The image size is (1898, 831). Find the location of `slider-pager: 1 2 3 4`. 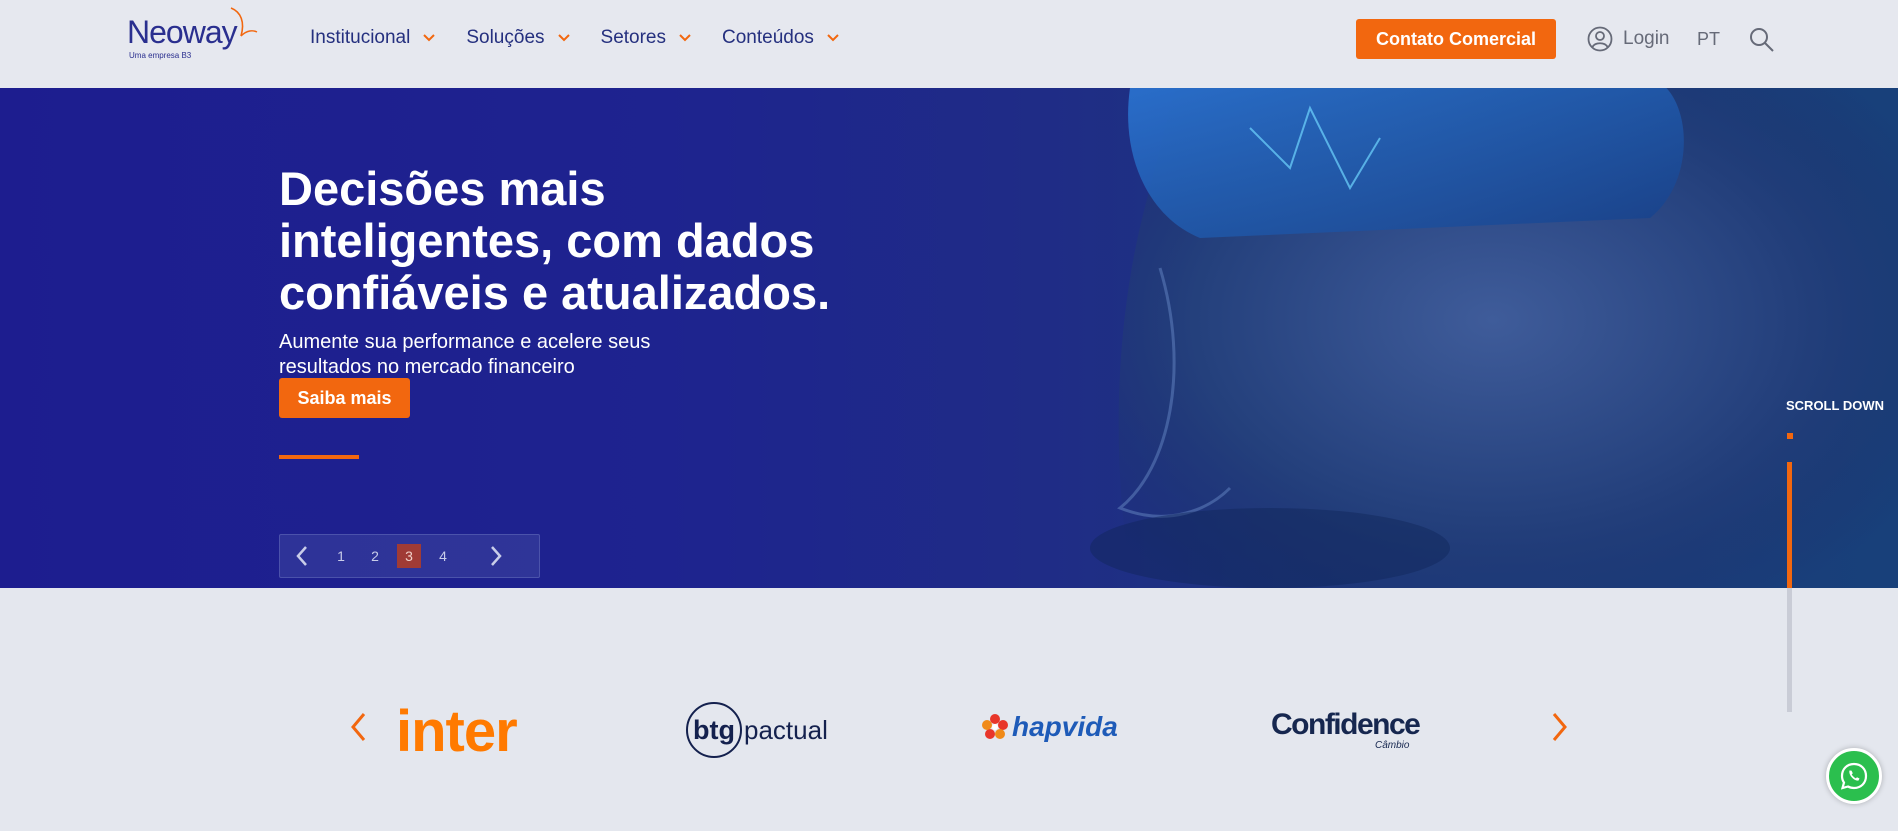

slider-pager: 1 2 3 4 is located at coordinates (409, 556).